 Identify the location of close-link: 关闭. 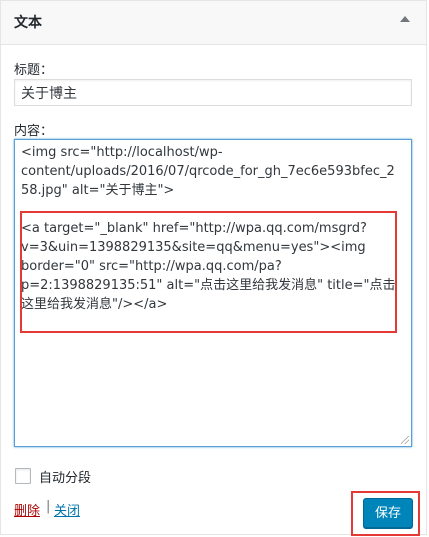
(67, 509).